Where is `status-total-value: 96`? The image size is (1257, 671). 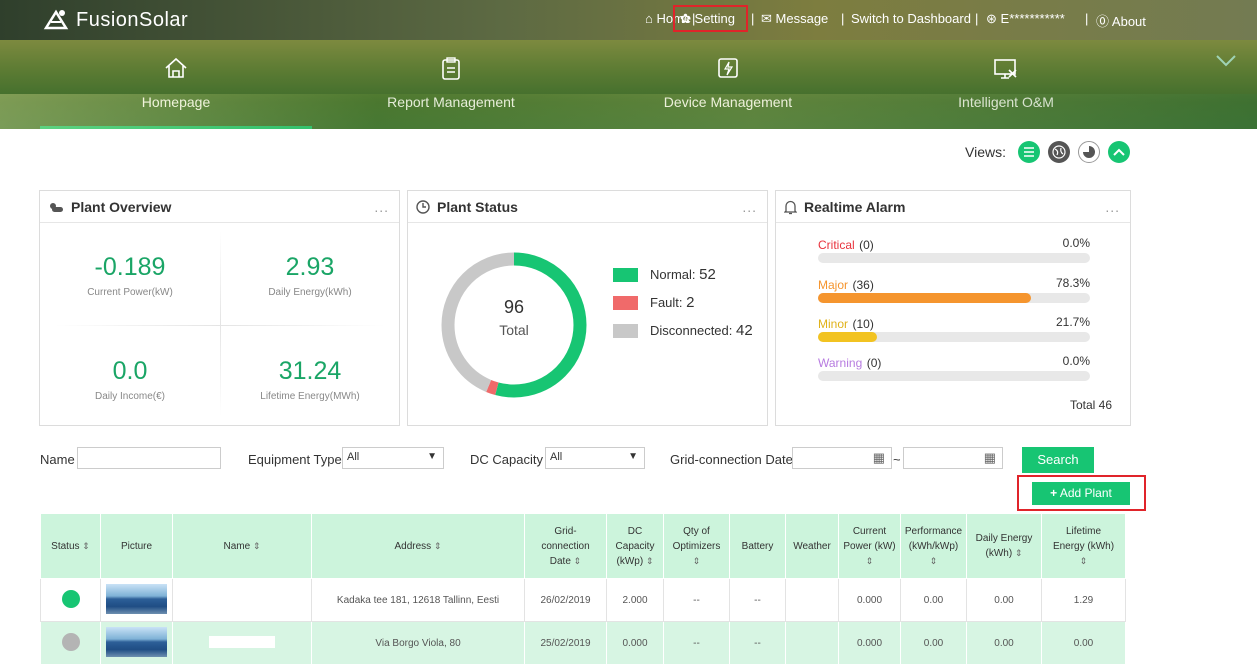
status-total-value: 96 is located at coordinates (514, 307).